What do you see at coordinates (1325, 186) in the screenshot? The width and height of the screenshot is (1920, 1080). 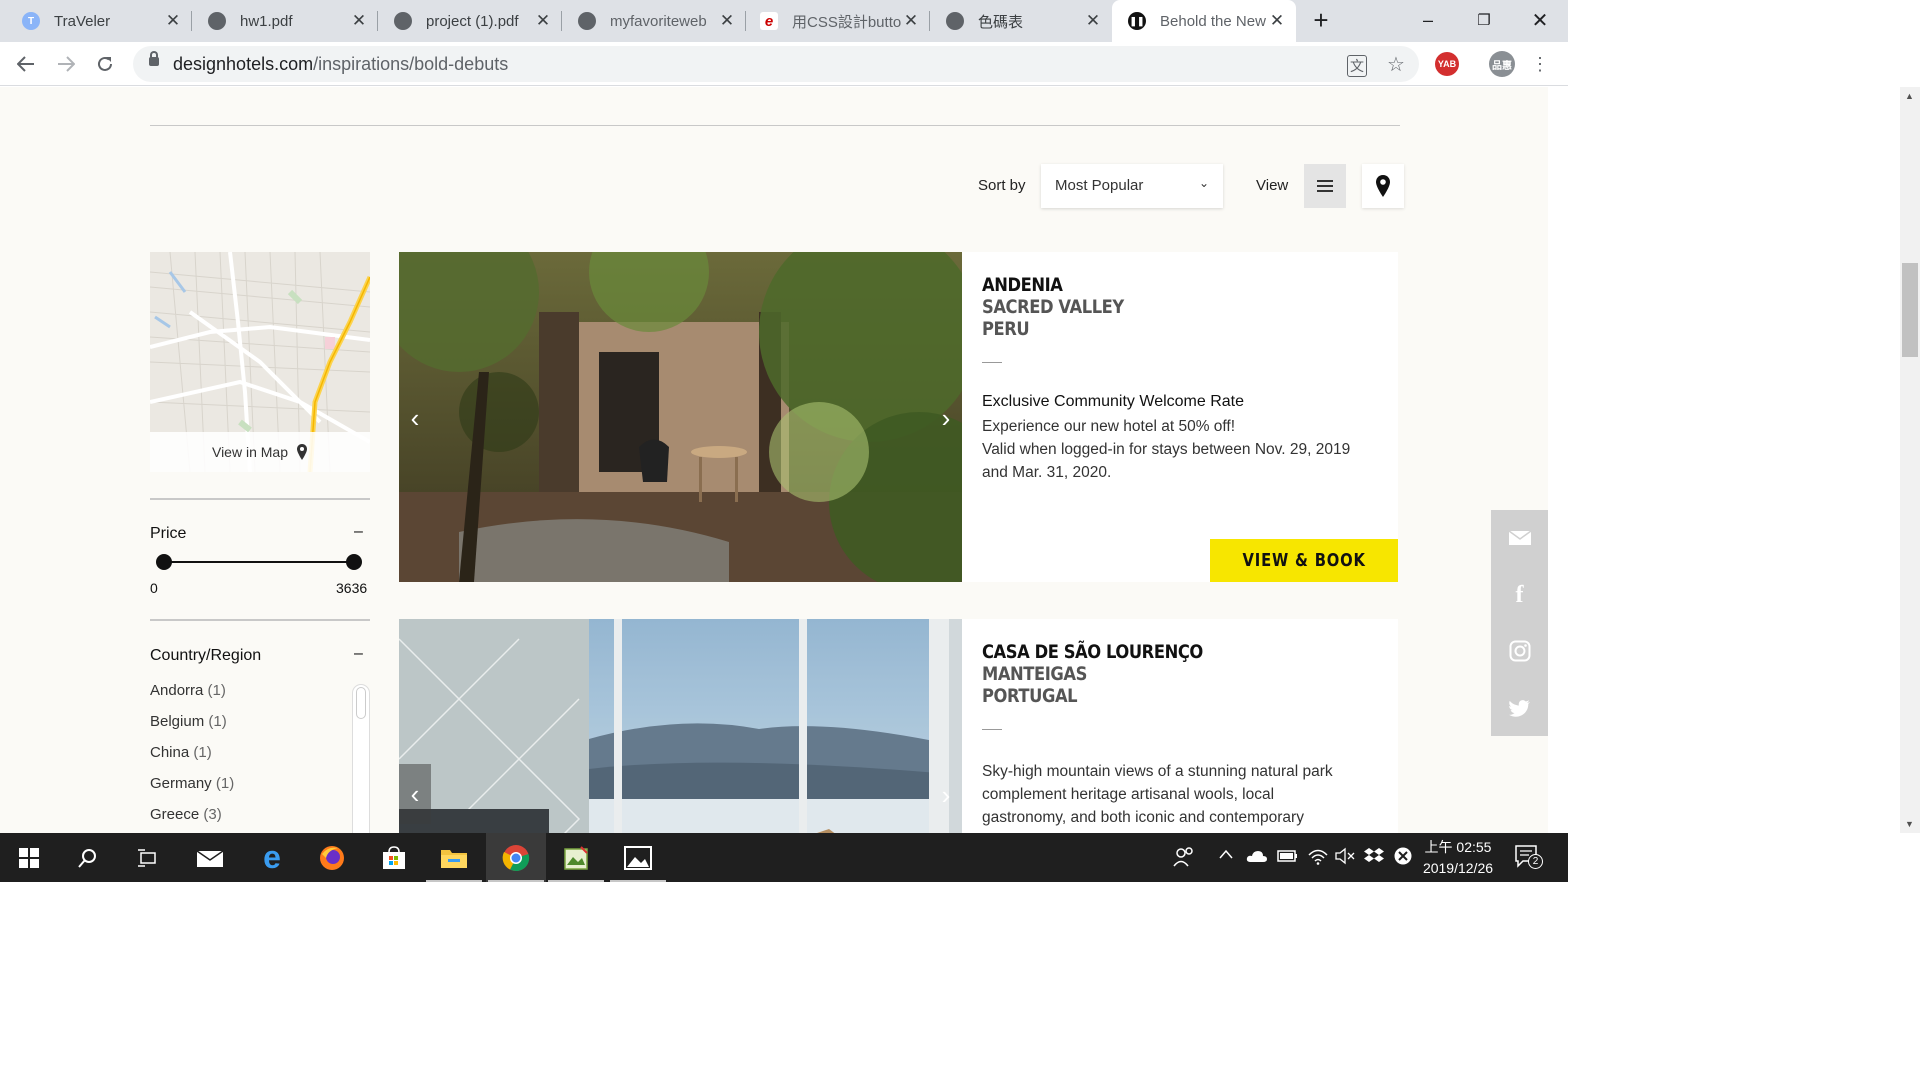 I see `list-view-button` at bounding box center [1325, 186].